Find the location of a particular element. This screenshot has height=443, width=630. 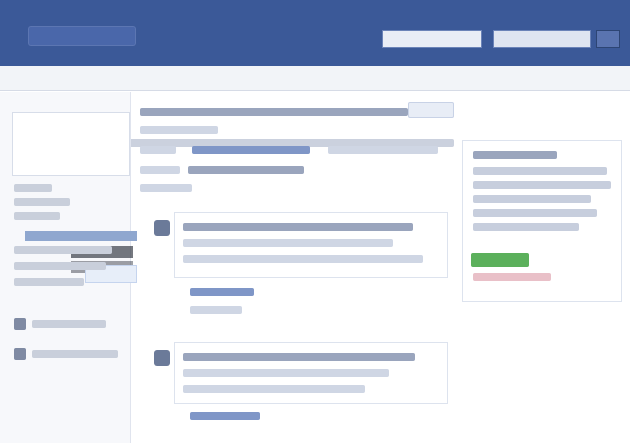

main-action-button is located at coordinates (431, 110).